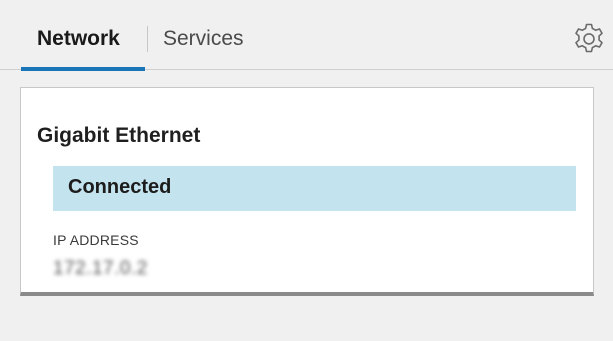 The height and width of the screenshot is (341, 613). What do you see at coordinates (314, 188) in the screenshot?
I see `connection-status-bar: Connected` at bounding box center [314, 188].